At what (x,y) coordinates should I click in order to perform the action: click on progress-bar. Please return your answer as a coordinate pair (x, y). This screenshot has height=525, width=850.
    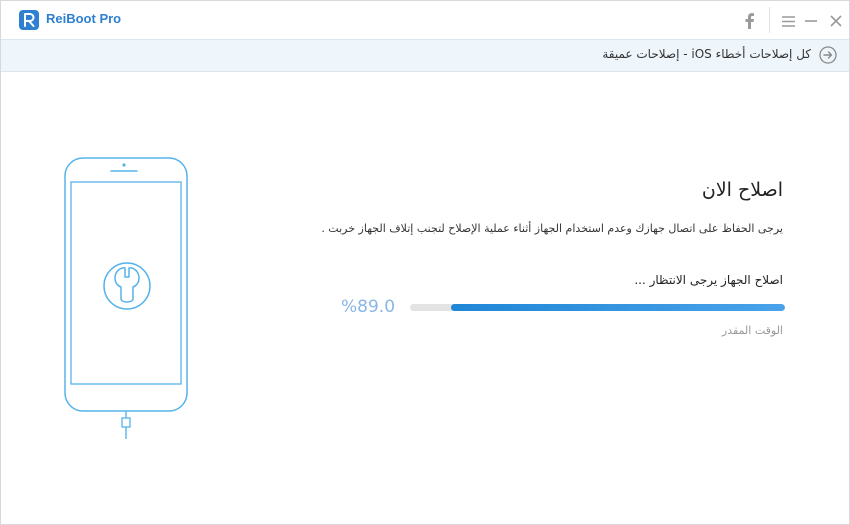
    Looking at the image, I should click on (597, 307).